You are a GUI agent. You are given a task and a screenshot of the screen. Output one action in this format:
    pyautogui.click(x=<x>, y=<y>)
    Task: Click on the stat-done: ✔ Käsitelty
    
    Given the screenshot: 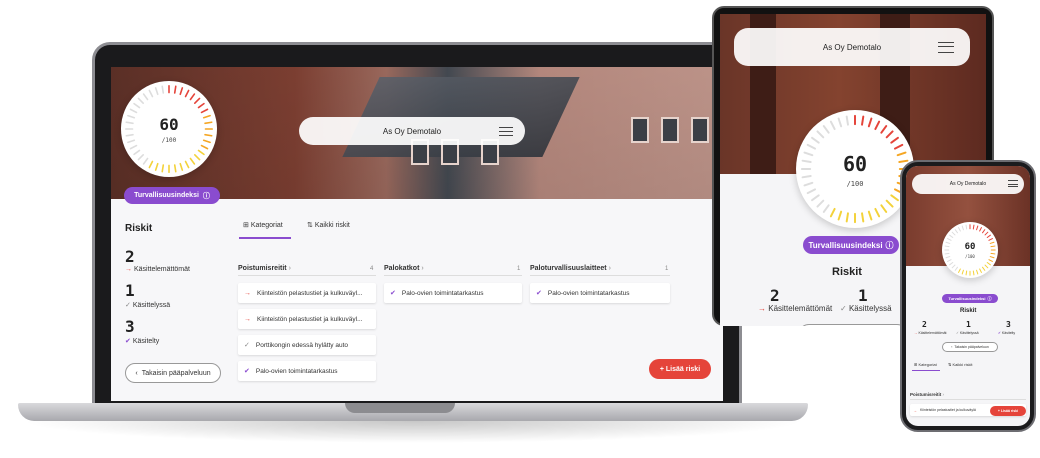 What is the action you would take?
    pyautogui.click(x=1007, y=333)
    